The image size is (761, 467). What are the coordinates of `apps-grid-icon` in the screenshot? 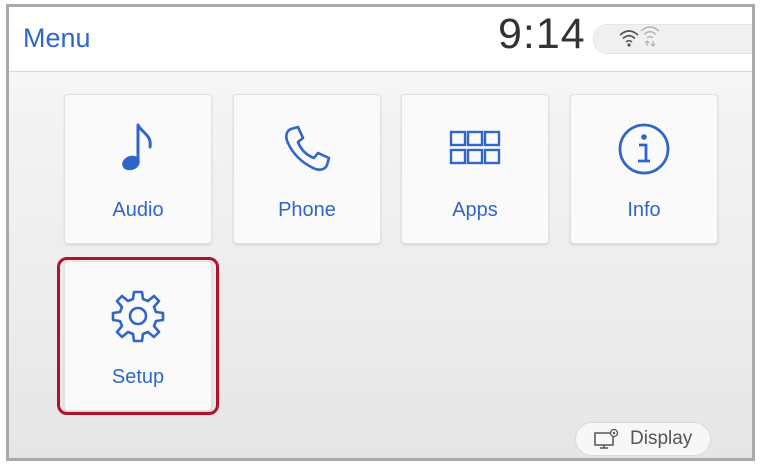 It's located at (475, 149).